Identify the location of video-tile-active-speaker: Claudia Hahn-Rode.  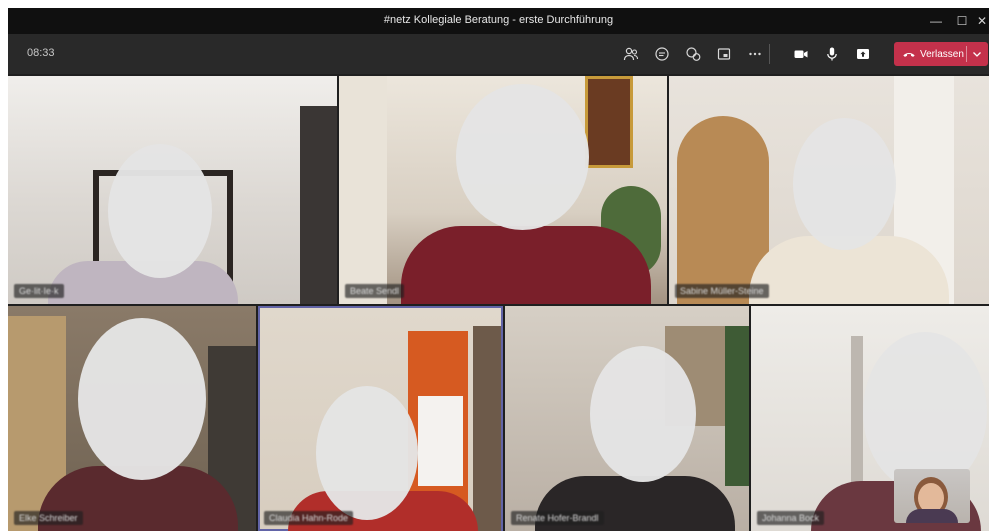
(380, 418).